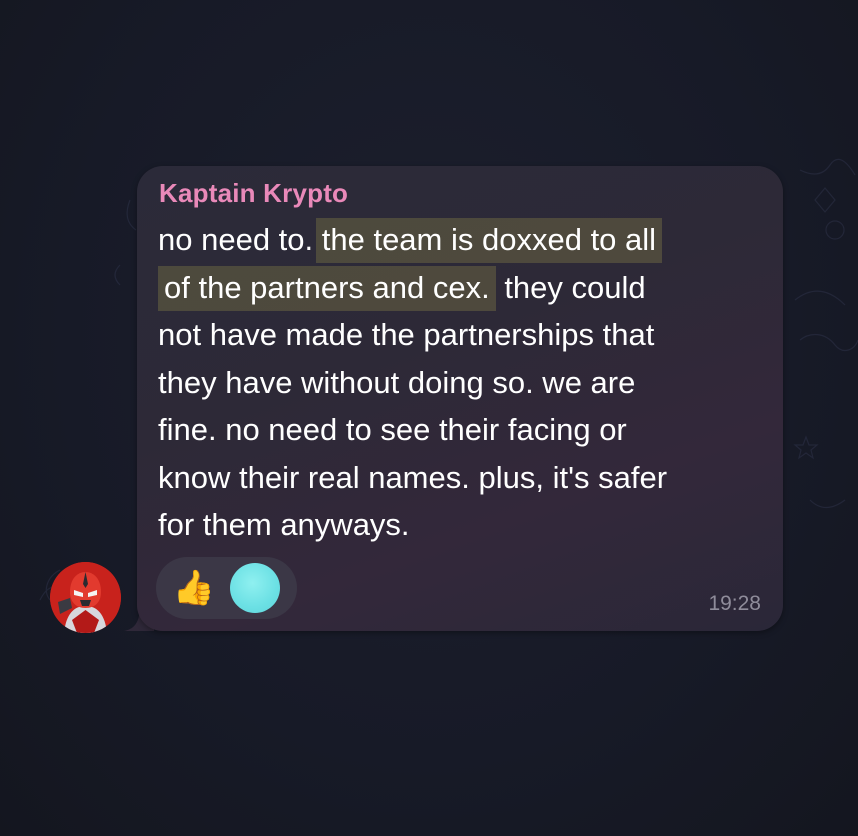 The height and width of the screenshot is (836, 858). Describe the element at coordinates (734, 603) in the screenshot. I see `message-timestamp: 19:28` at that location.